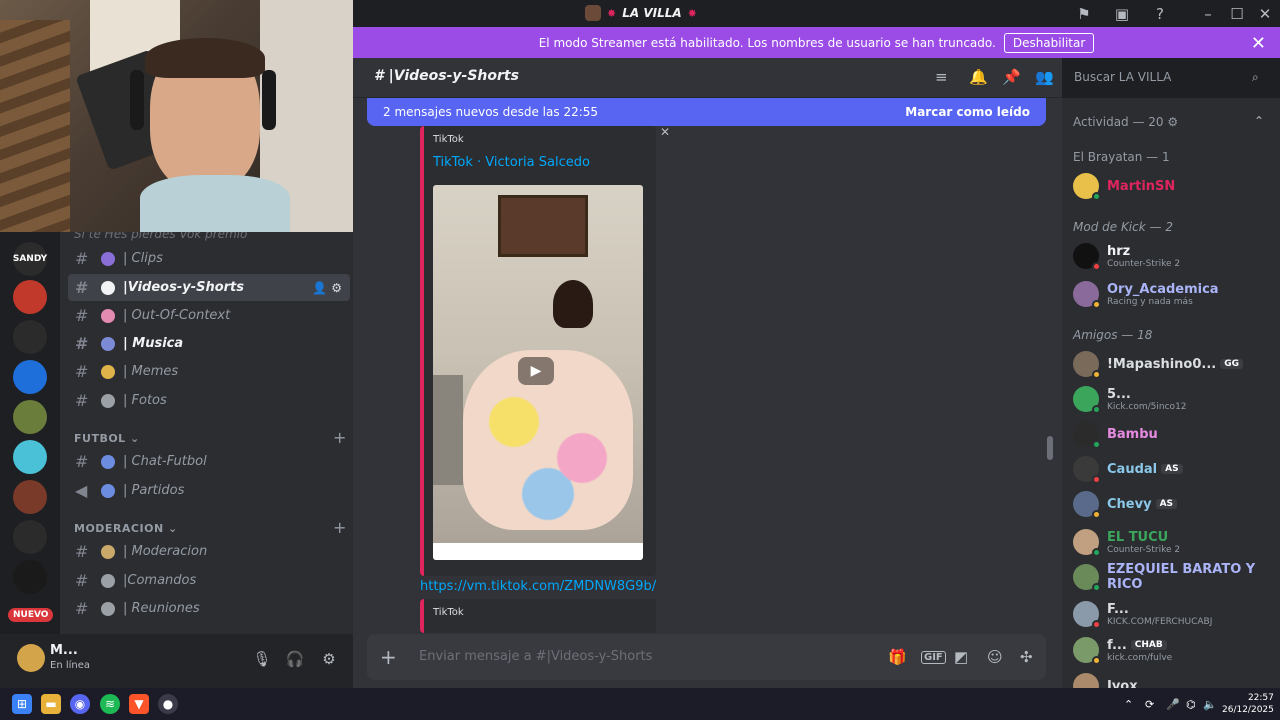 This screenshot has height=720, width=1280. What do you see at coordinates (1237, 14) in the screenshot?
I see `maximize-icon: ☐` at bounding box center [1237, 14].